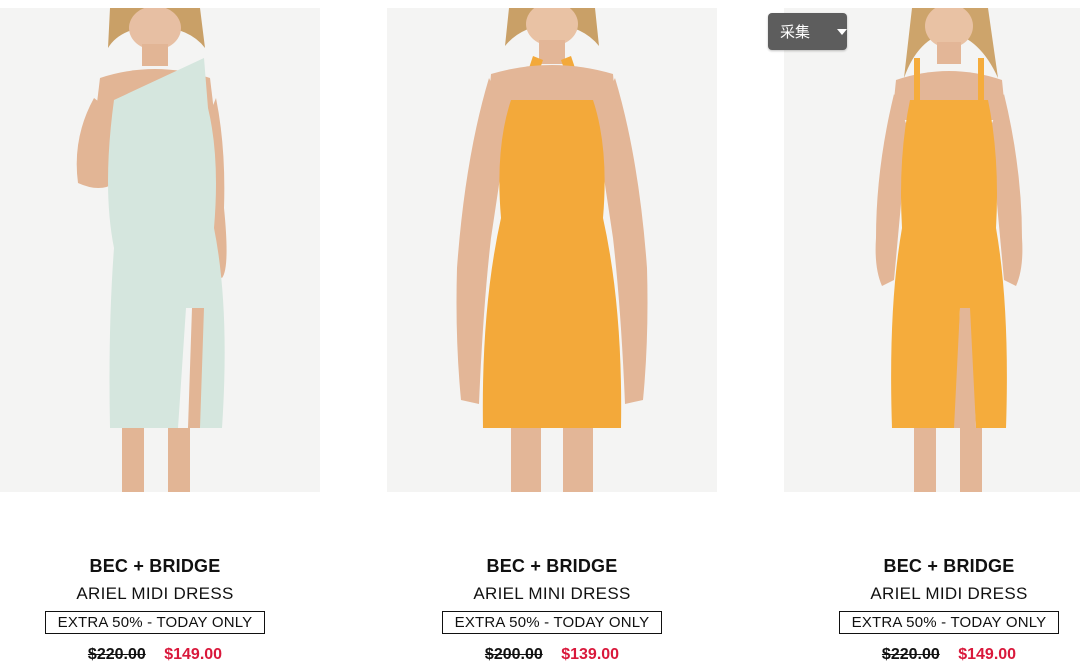 The height and width of the screenshot is (666, 1080). What do you see at coordinates (552, 594) in the screenshot?
I see `product-name: ARIEL MINI DRESS` at bounding box center [552, 594].